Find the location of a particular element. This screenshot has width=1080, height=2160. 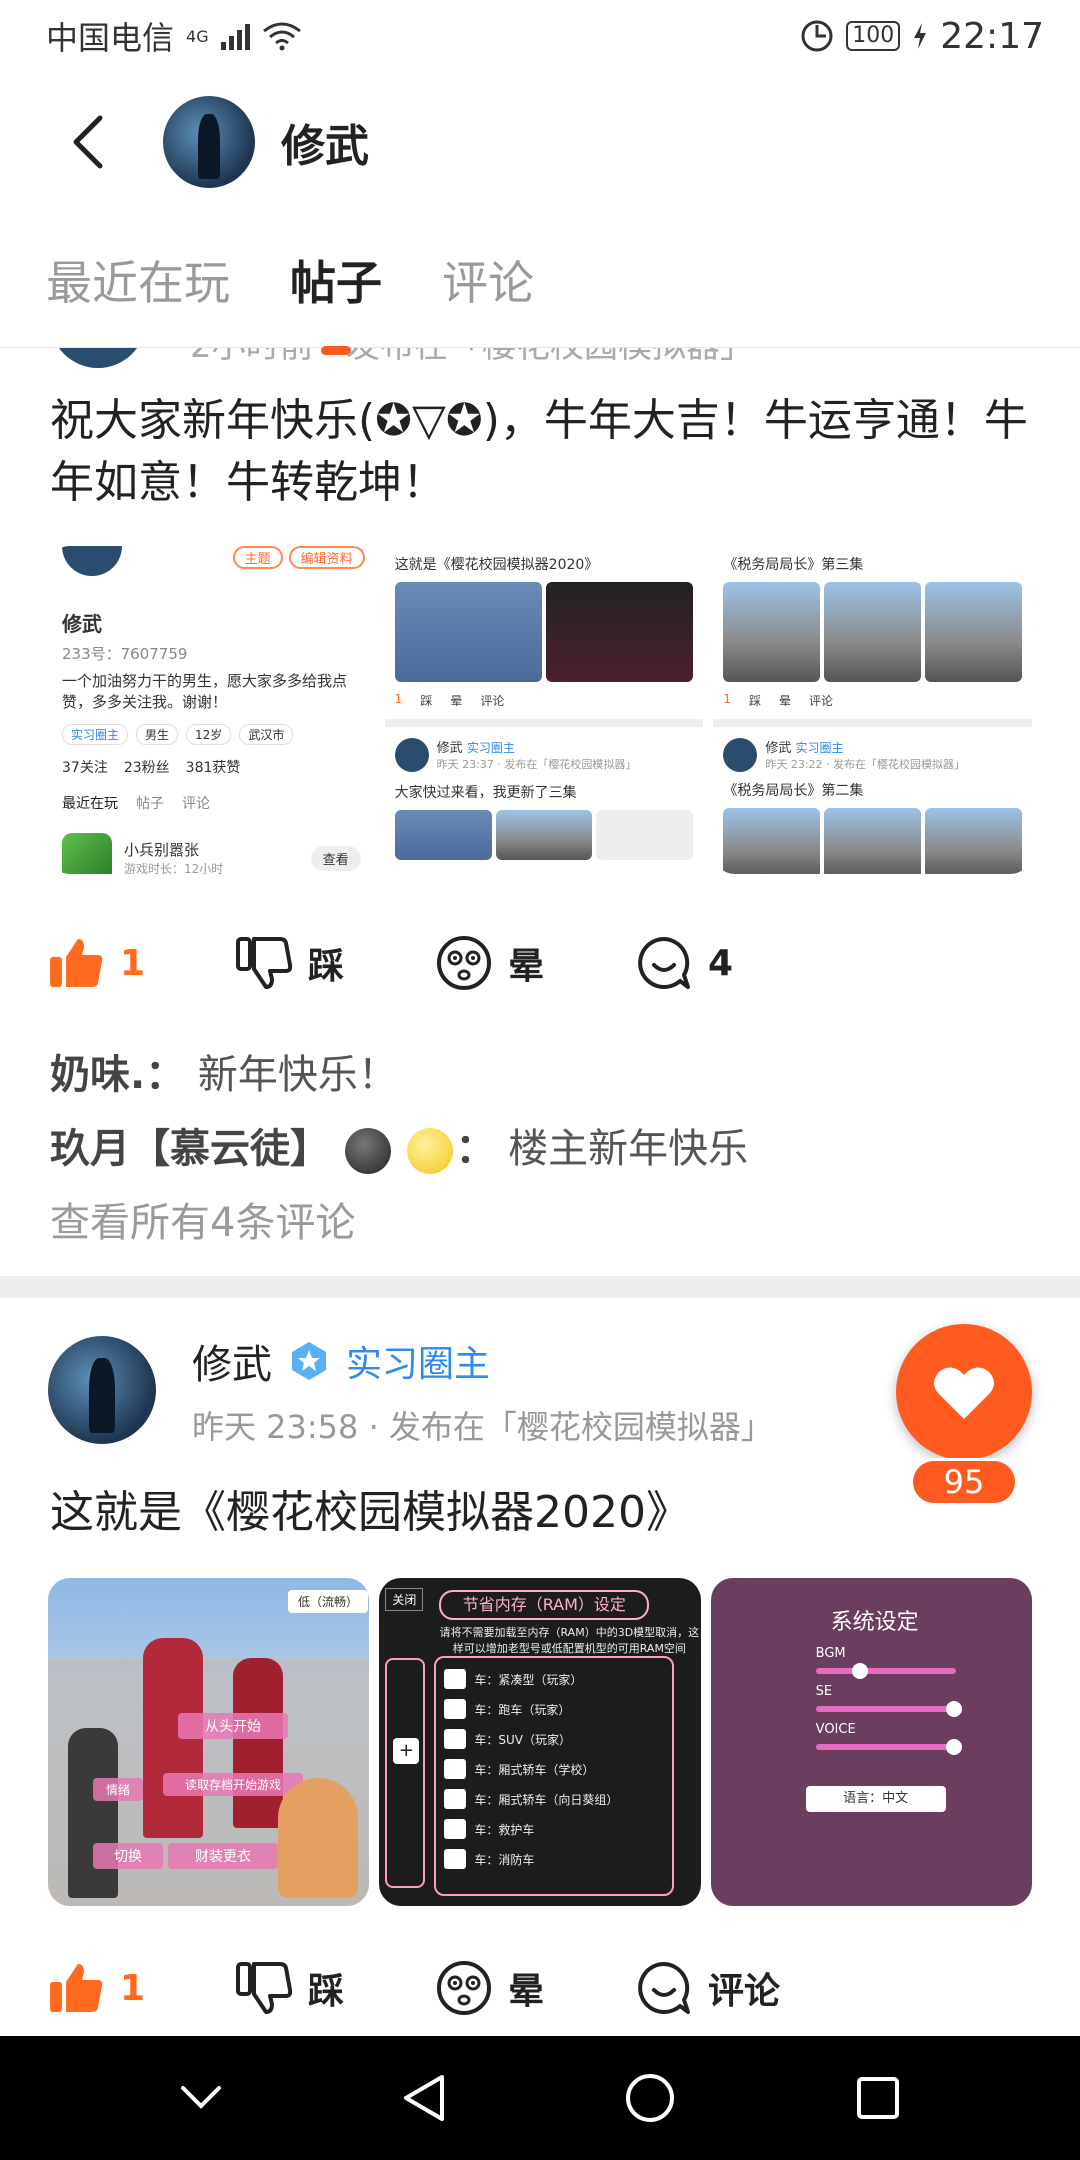

home-circle-icon is located at coordinates (650, 2098).